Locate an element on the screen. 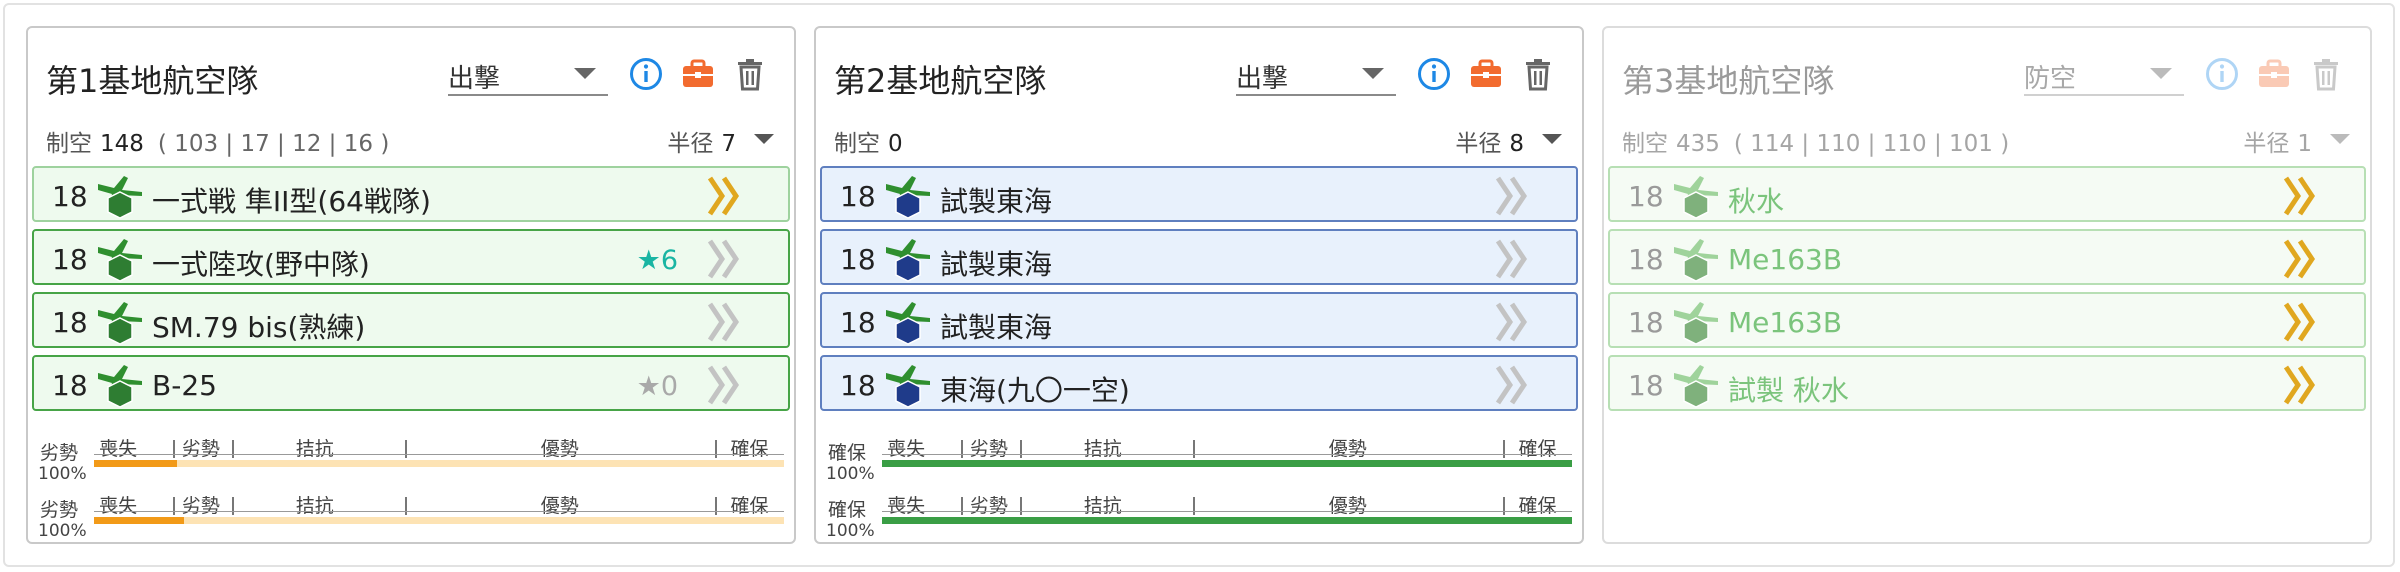 The width and height of the screenshot is (2400, 572). mode-select: 防空 is located at coordinates (2104, 74).